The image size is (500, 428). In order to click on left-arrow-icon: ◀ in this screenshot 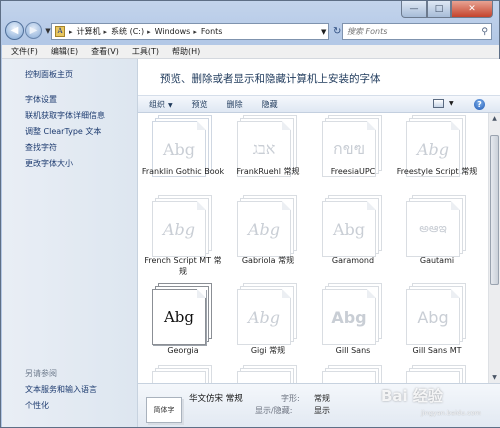, I will do `click(14, 30)`.